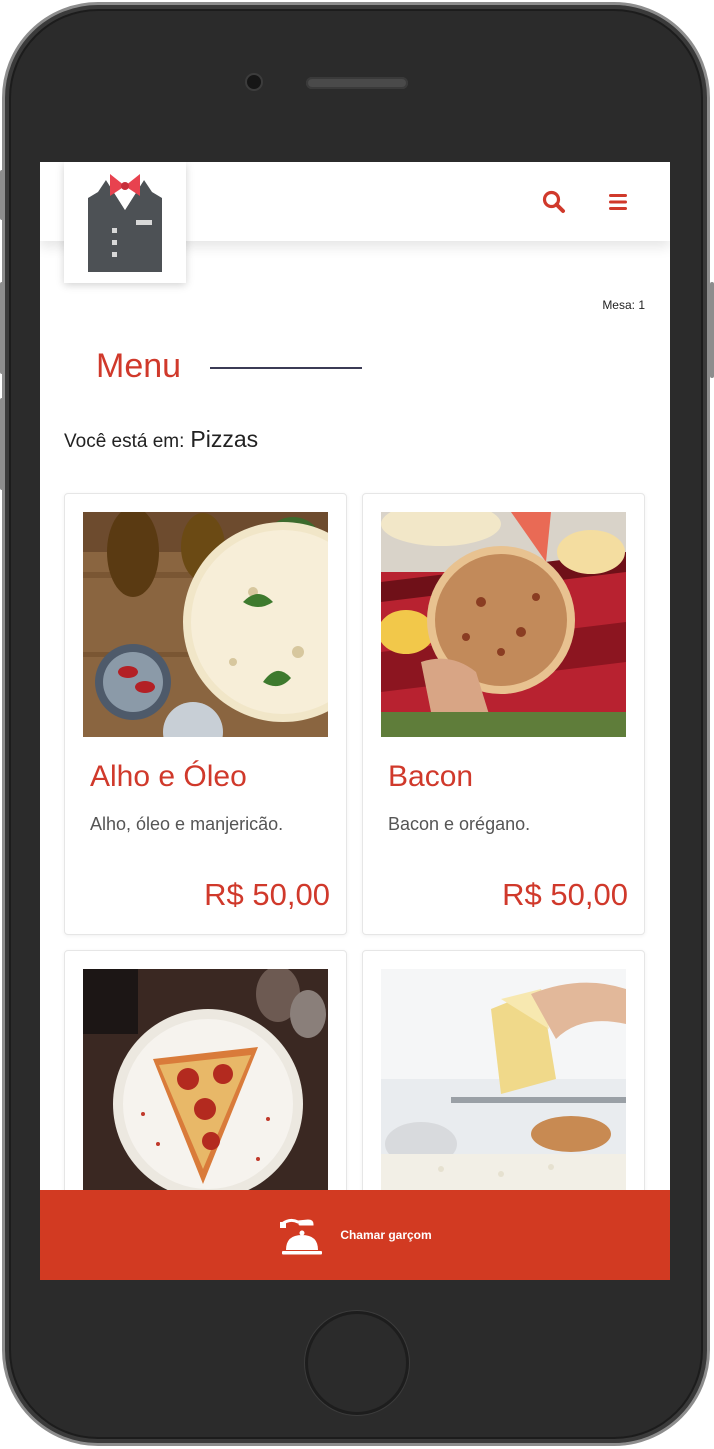  I want to click on hamburger-menu-icon, so click(618, 202).